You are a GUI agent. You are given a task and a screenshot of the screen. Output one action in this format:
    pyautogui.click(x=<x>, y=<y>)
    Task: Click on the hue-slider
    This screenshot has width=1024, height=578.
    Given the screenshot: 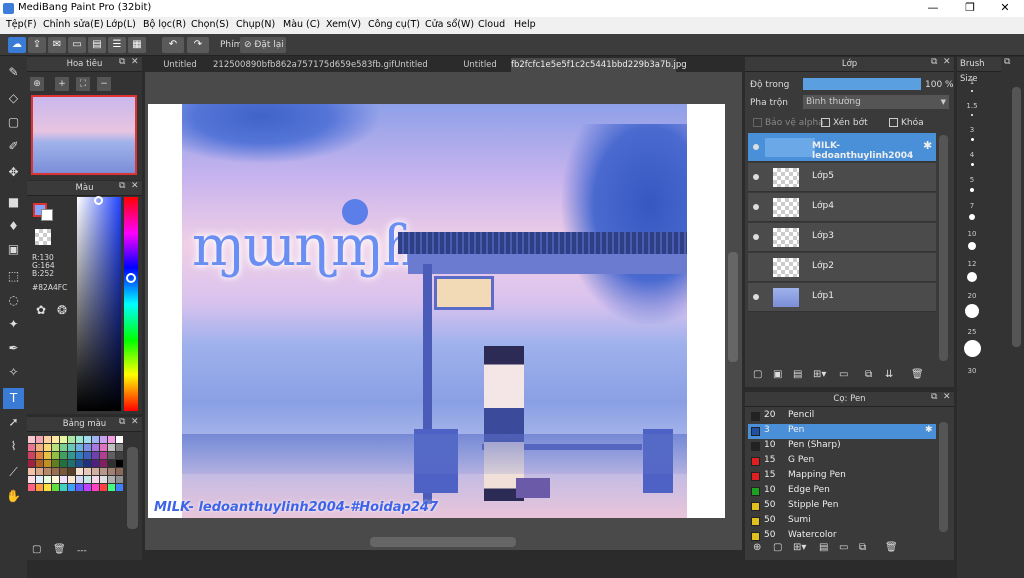 What is the action you would take?
    pyautogui.click(x=131, y=304)
    